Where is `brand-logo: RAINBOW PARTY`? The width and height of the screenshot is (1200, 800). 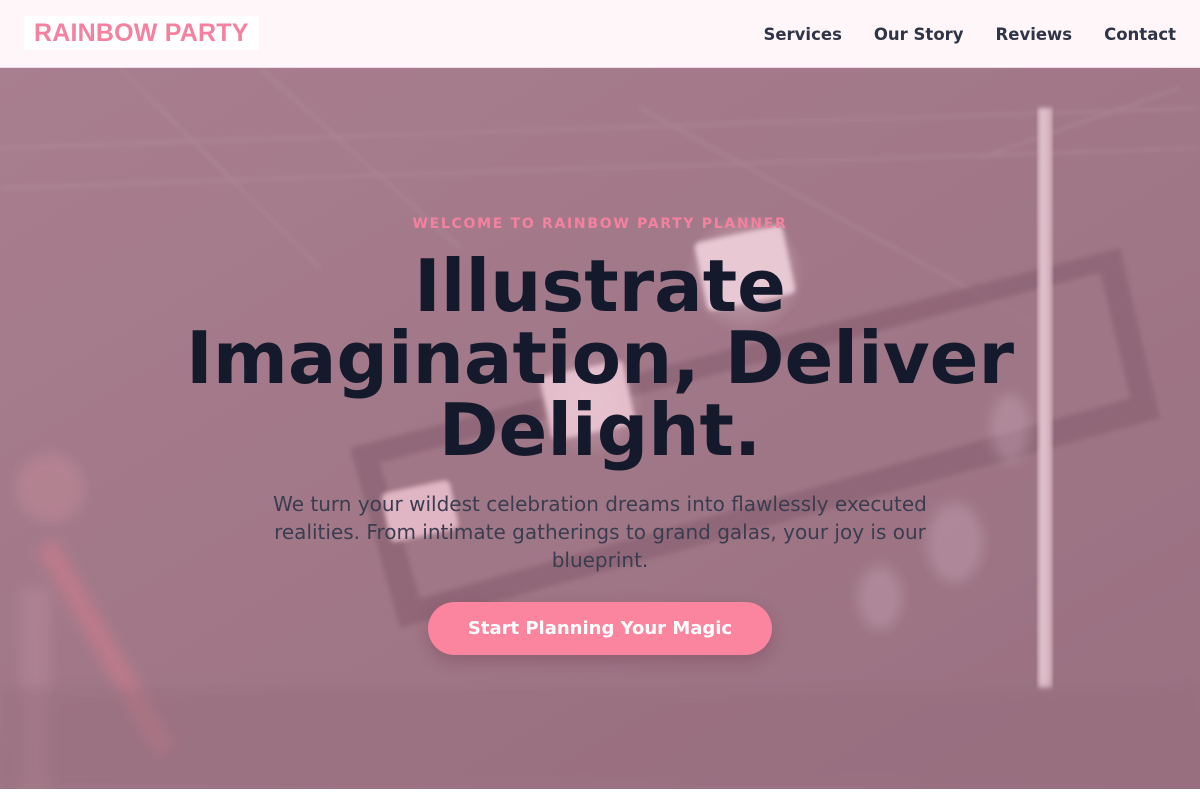
brand-logo: RAINBOW PARTY is located at coordinates (141, 33).